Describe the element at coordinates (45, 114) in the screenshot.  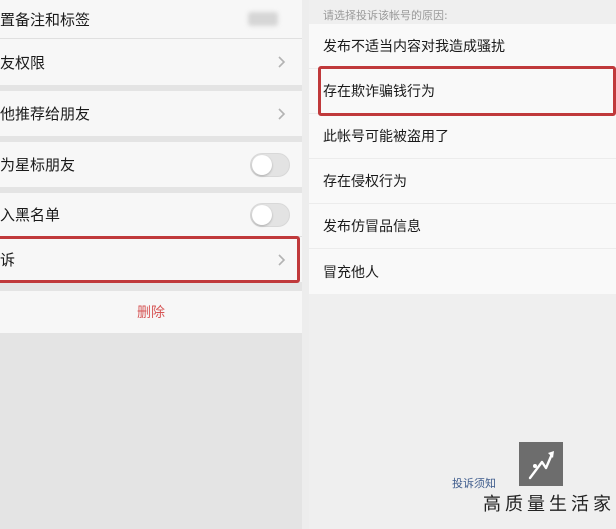
I see `recommend-to-friend-label: 他推荐给朋友` at that location.